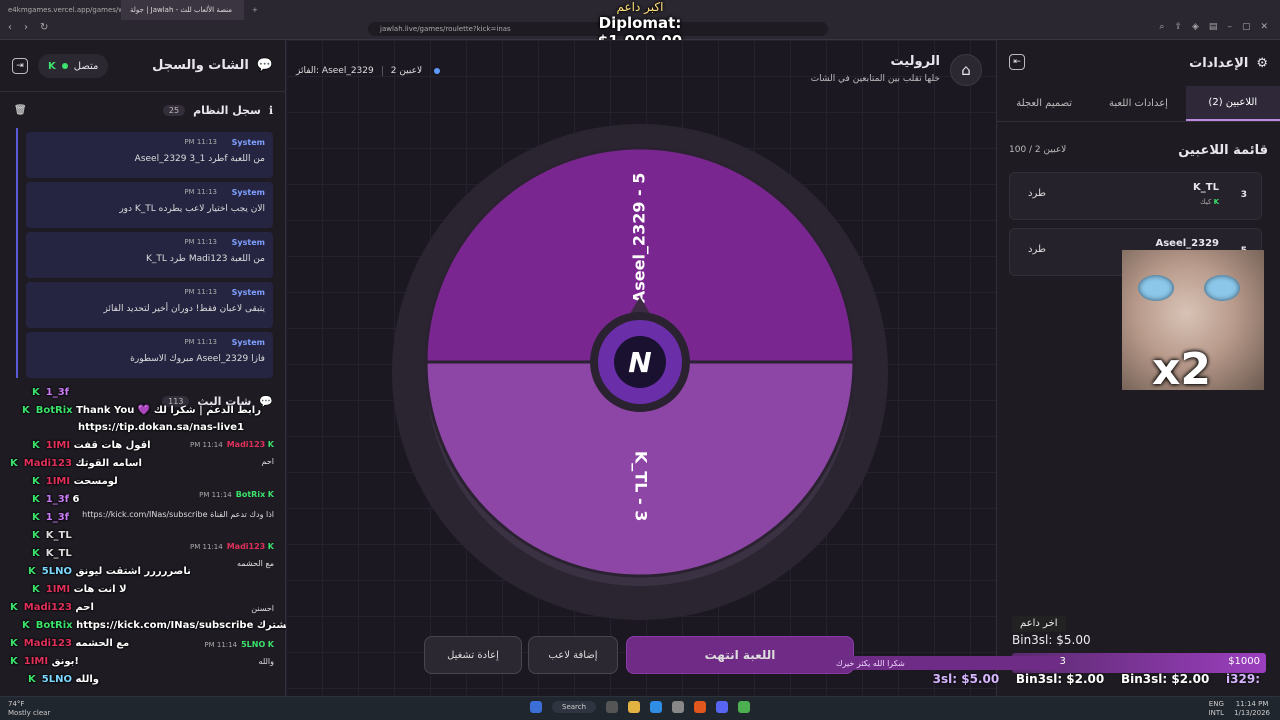  Describe the element at coordinates (639, 362) in the screenshot. I see `hub-logo-text: N` at that location.